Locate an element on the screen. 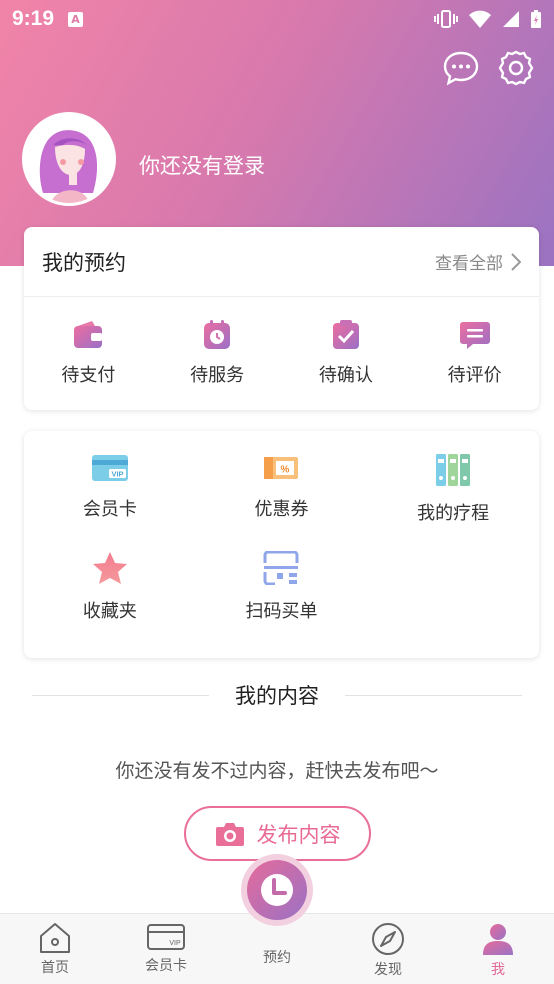 This screenshot has width=554, height=984. my-content-divider: 我的内容 is located at coordinates (277, 695).